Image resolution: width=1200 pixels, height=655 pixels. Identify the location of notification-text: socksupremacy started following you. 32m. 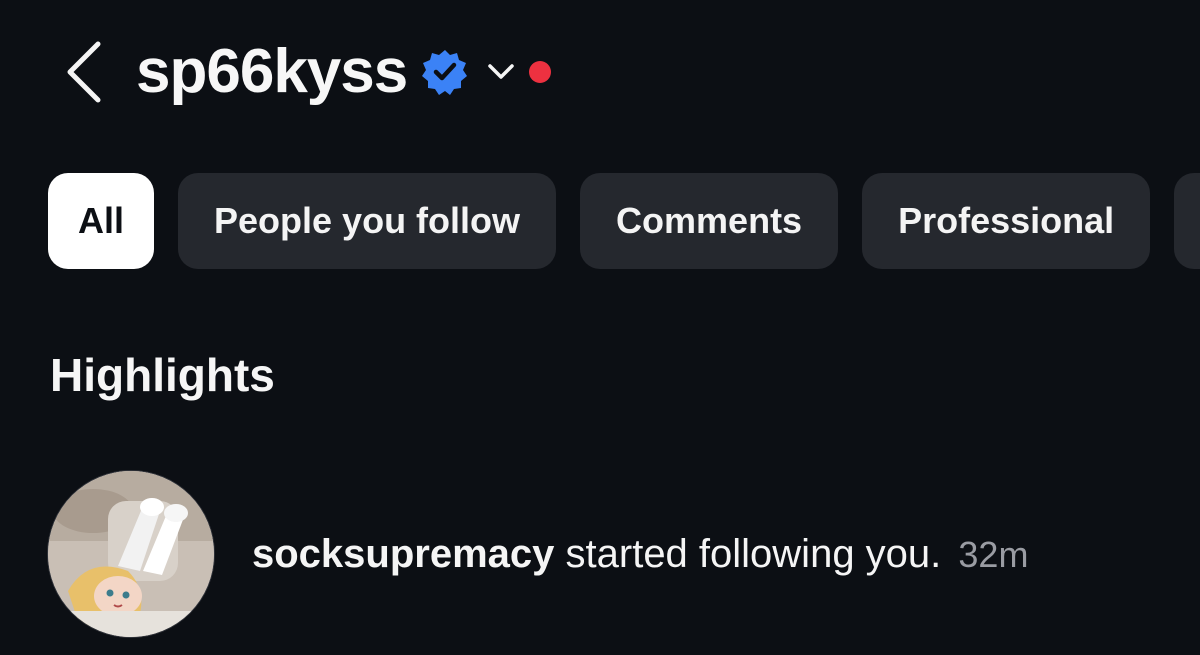
(640, 554).